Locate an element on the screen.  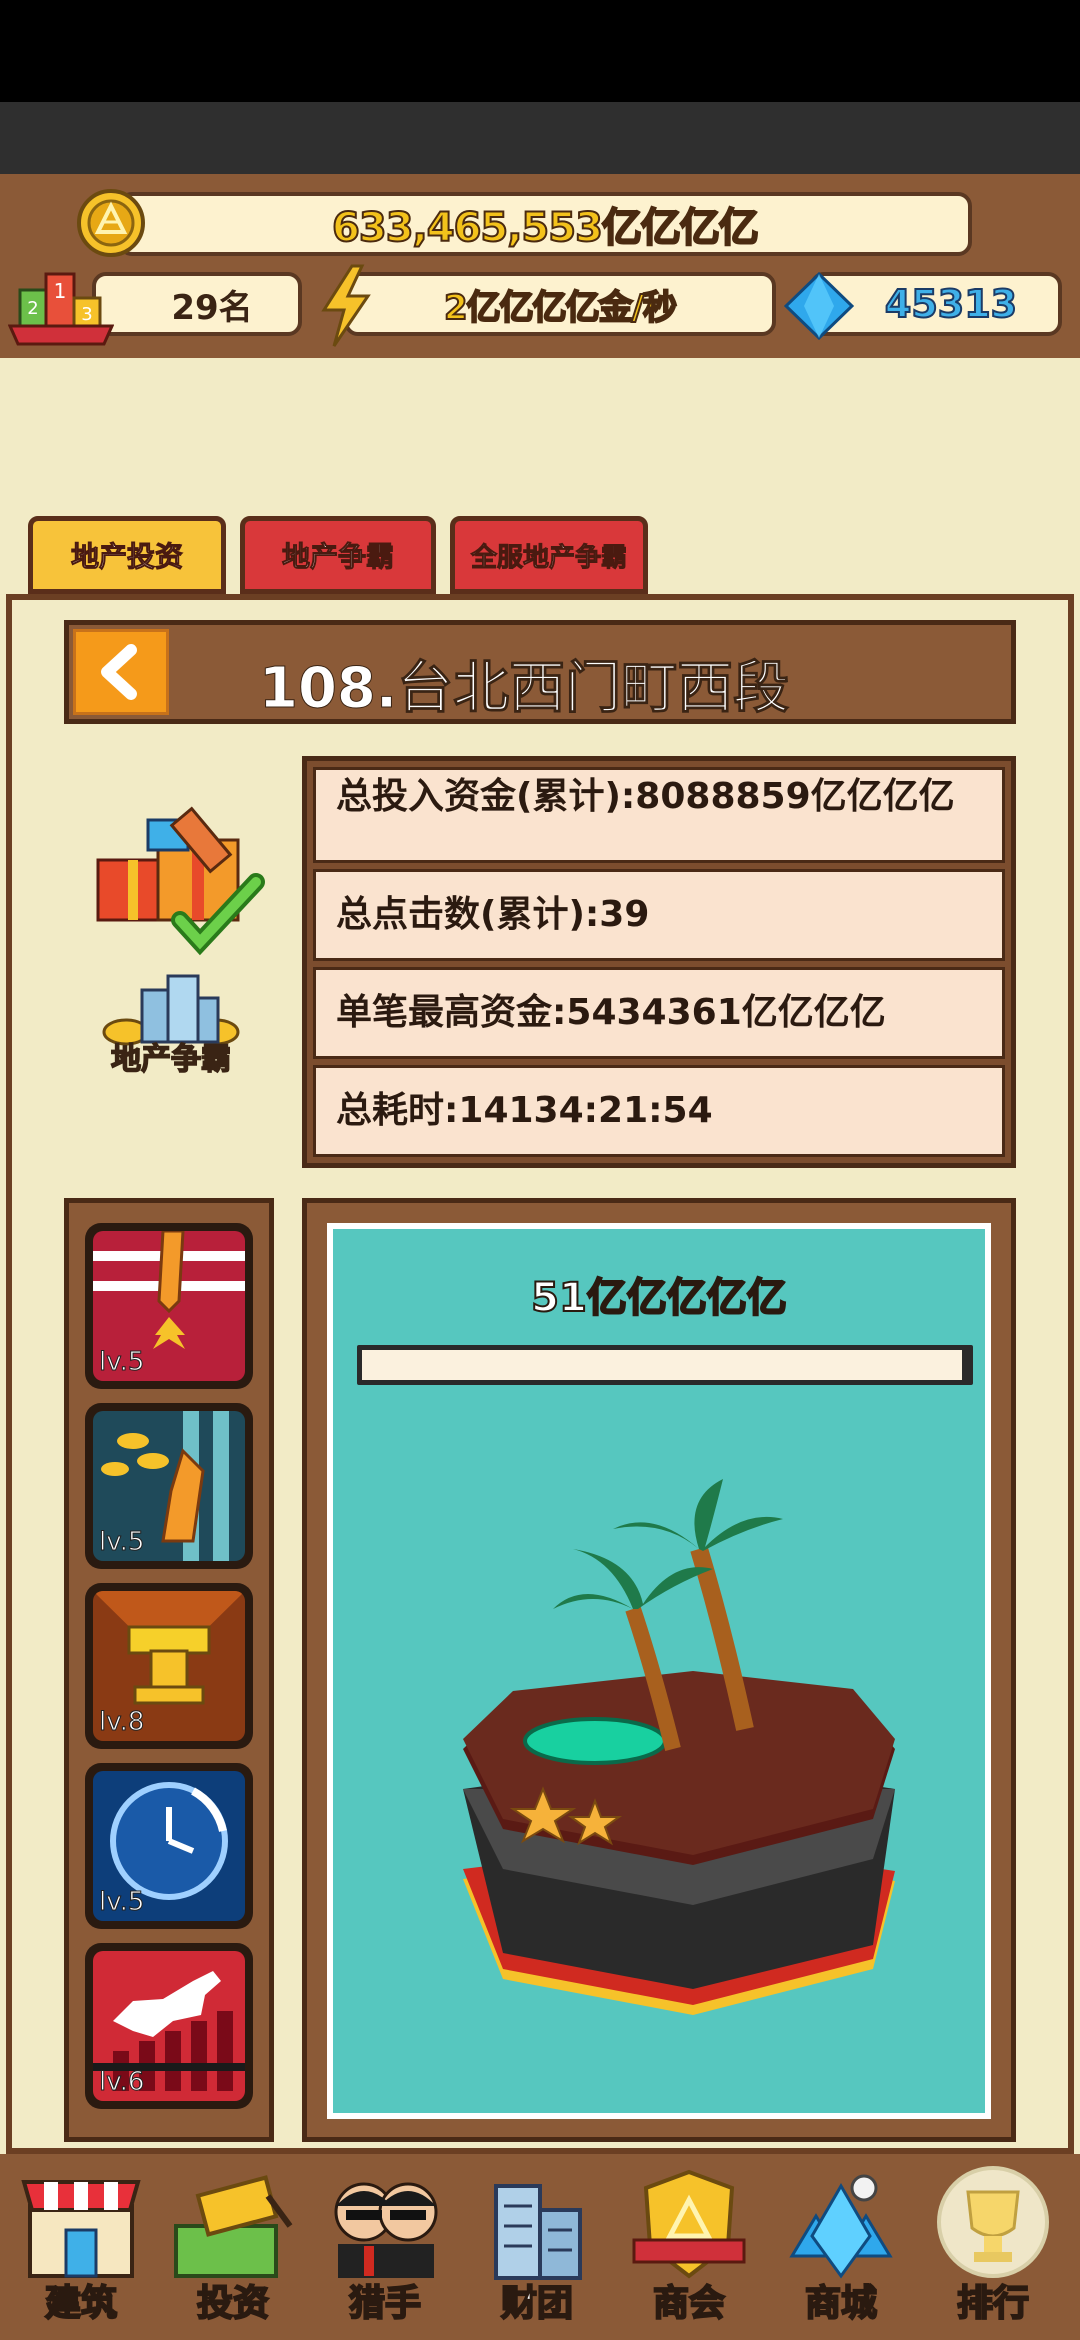
spacer-band is located at coordinates (540, 433).